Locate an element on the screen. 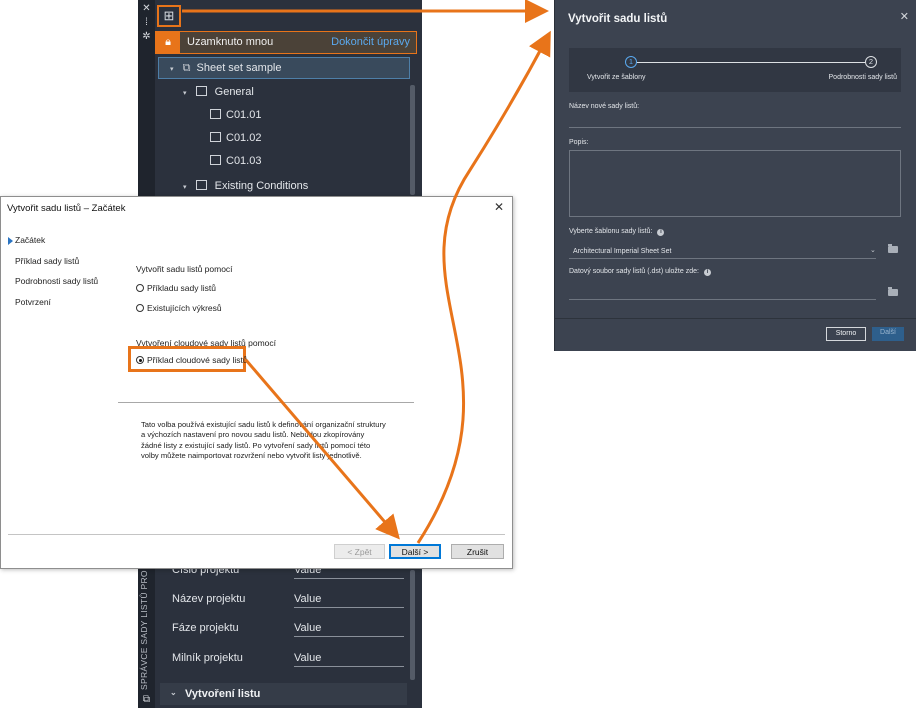  gear-icon: ✲ is located at coordinates (146, 36).